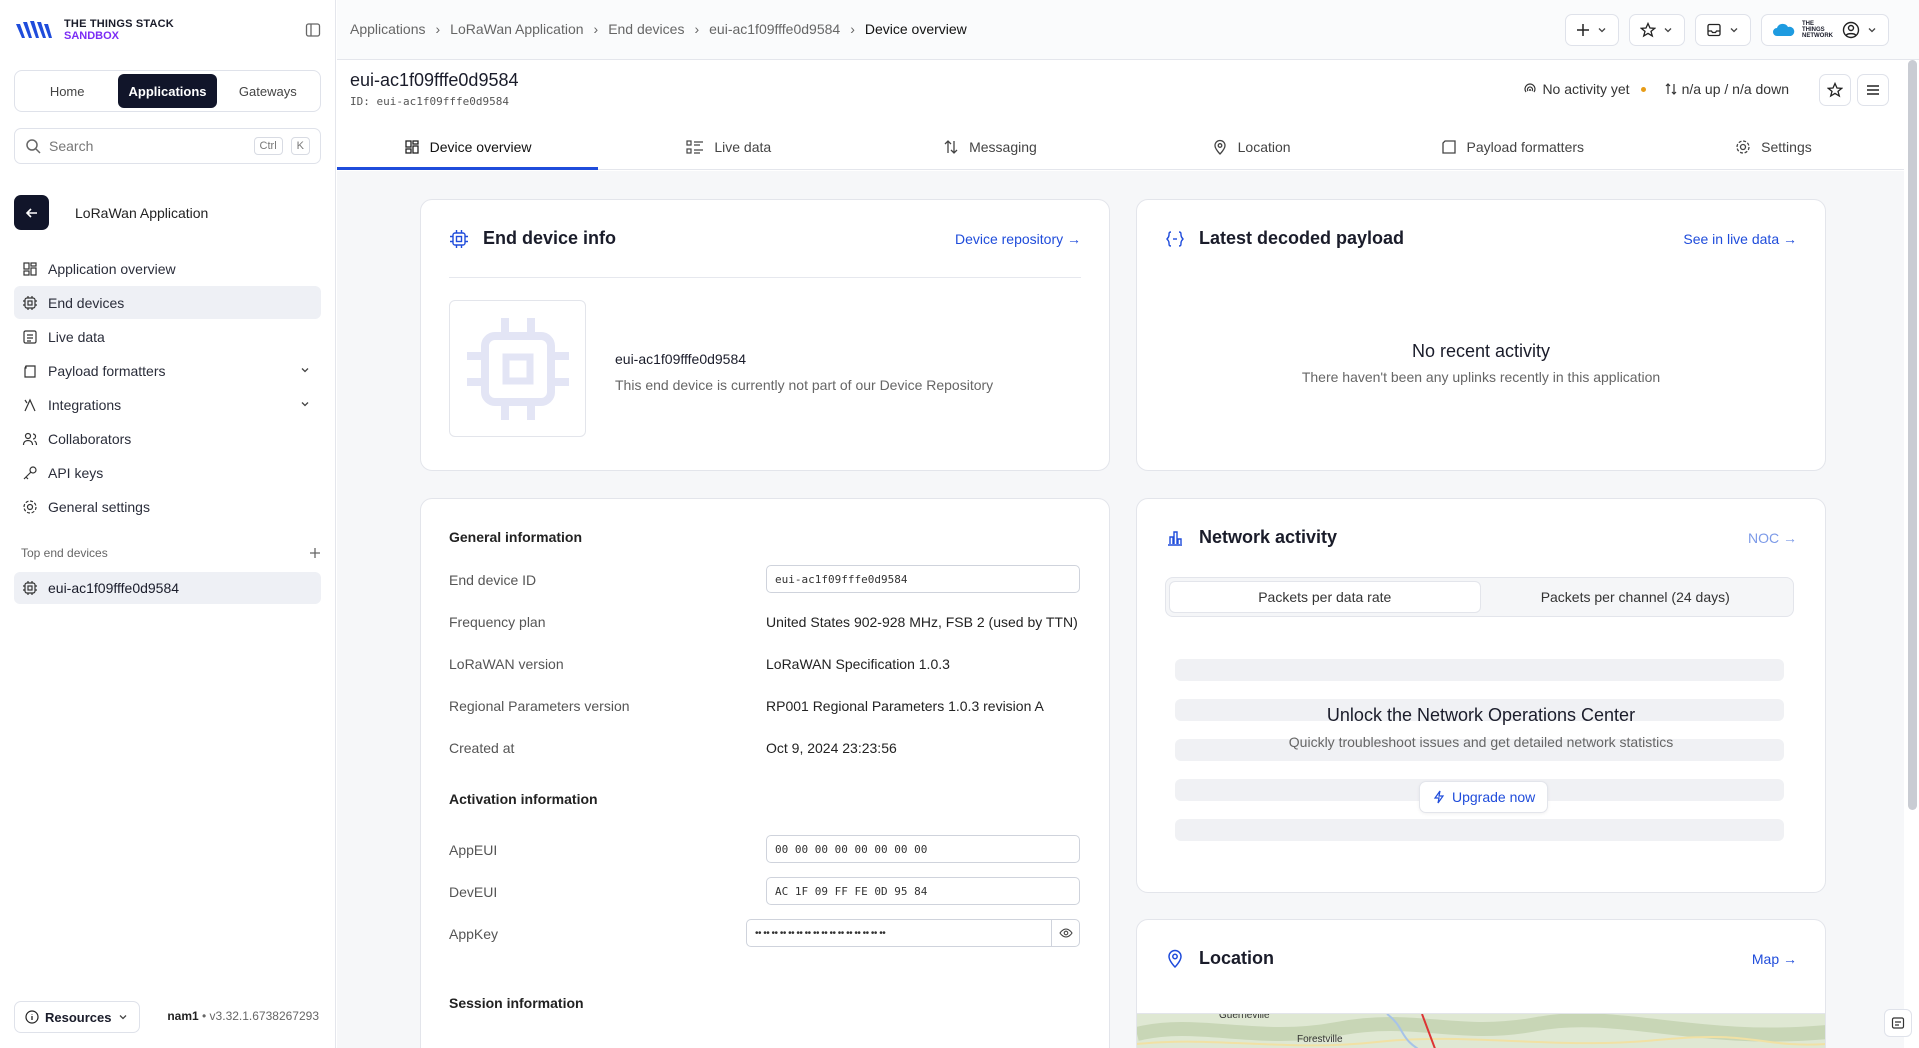  Describe the element at coordinates (1484, 797) in the screenshot. I see `upgrade-now-button: Upgrade now` at that location.